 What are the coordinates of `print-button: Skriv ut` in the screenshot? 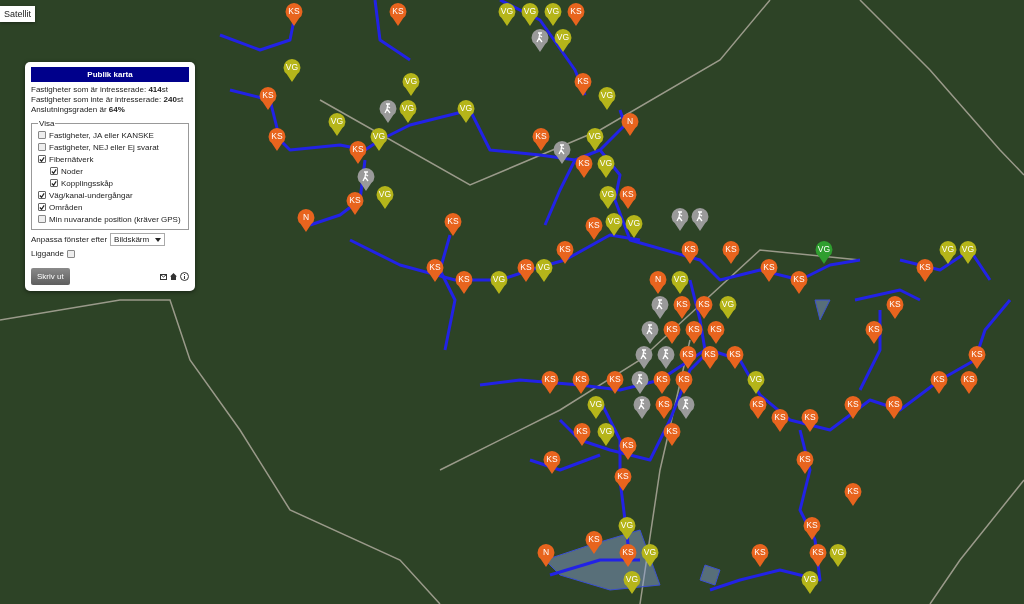 It's located at (50, 276).